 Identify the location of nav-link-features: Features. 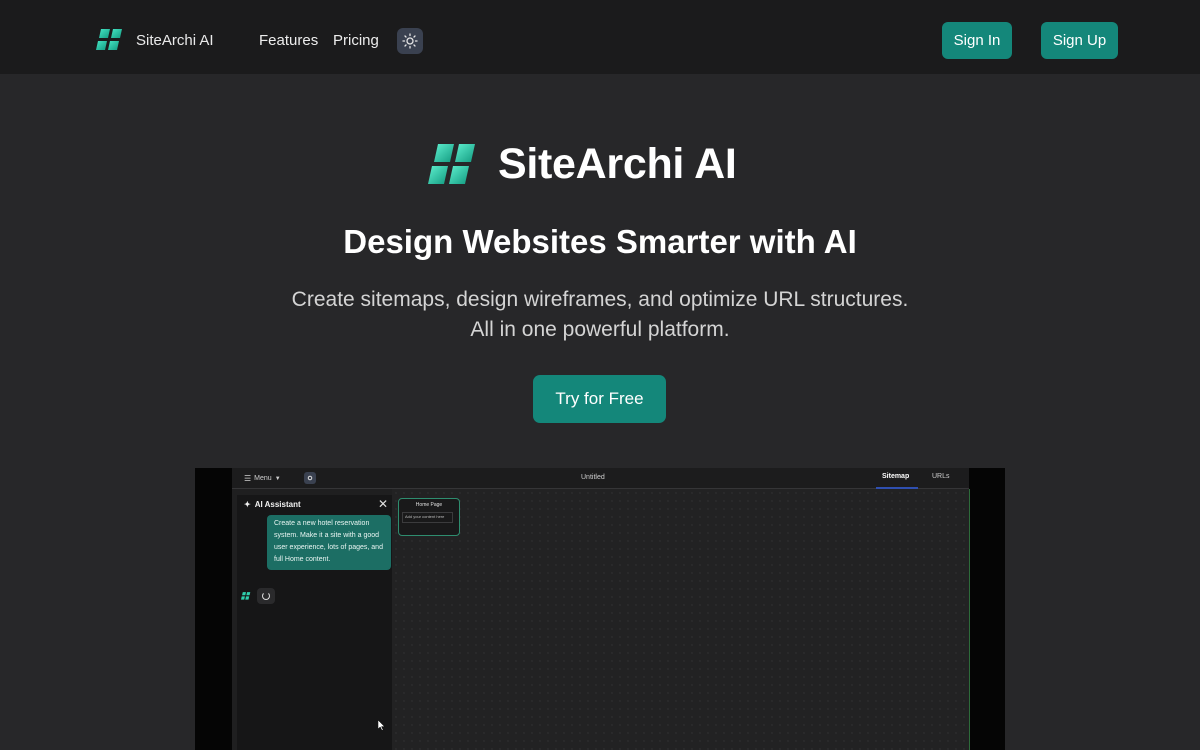
(288, 40).